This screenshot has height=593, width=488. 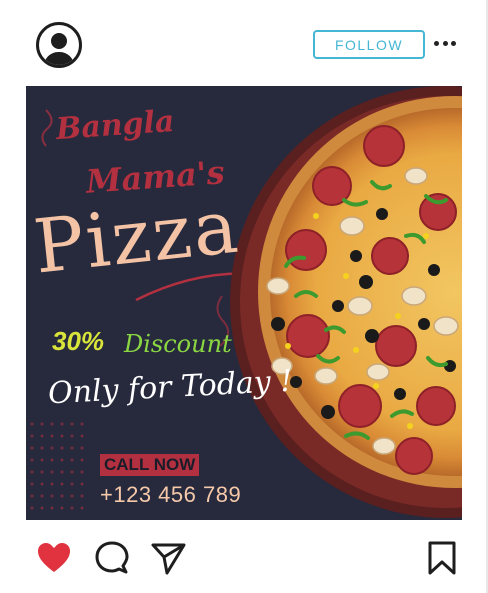 I want to click on phone-number: +123 456 789, so click(x=171, y=494).